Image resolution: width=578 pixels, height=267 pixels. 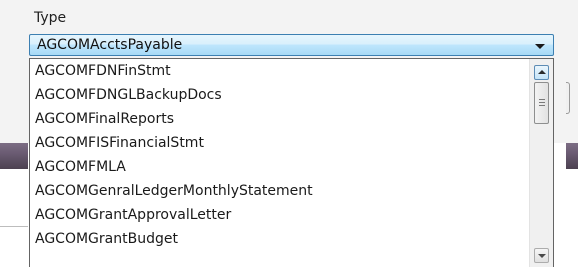 What do you see at coordinates (279, 95) in the screenshot?
I see `option-item: AGCOMFDNGLBackupDocs` at bounding box center [279, 95].